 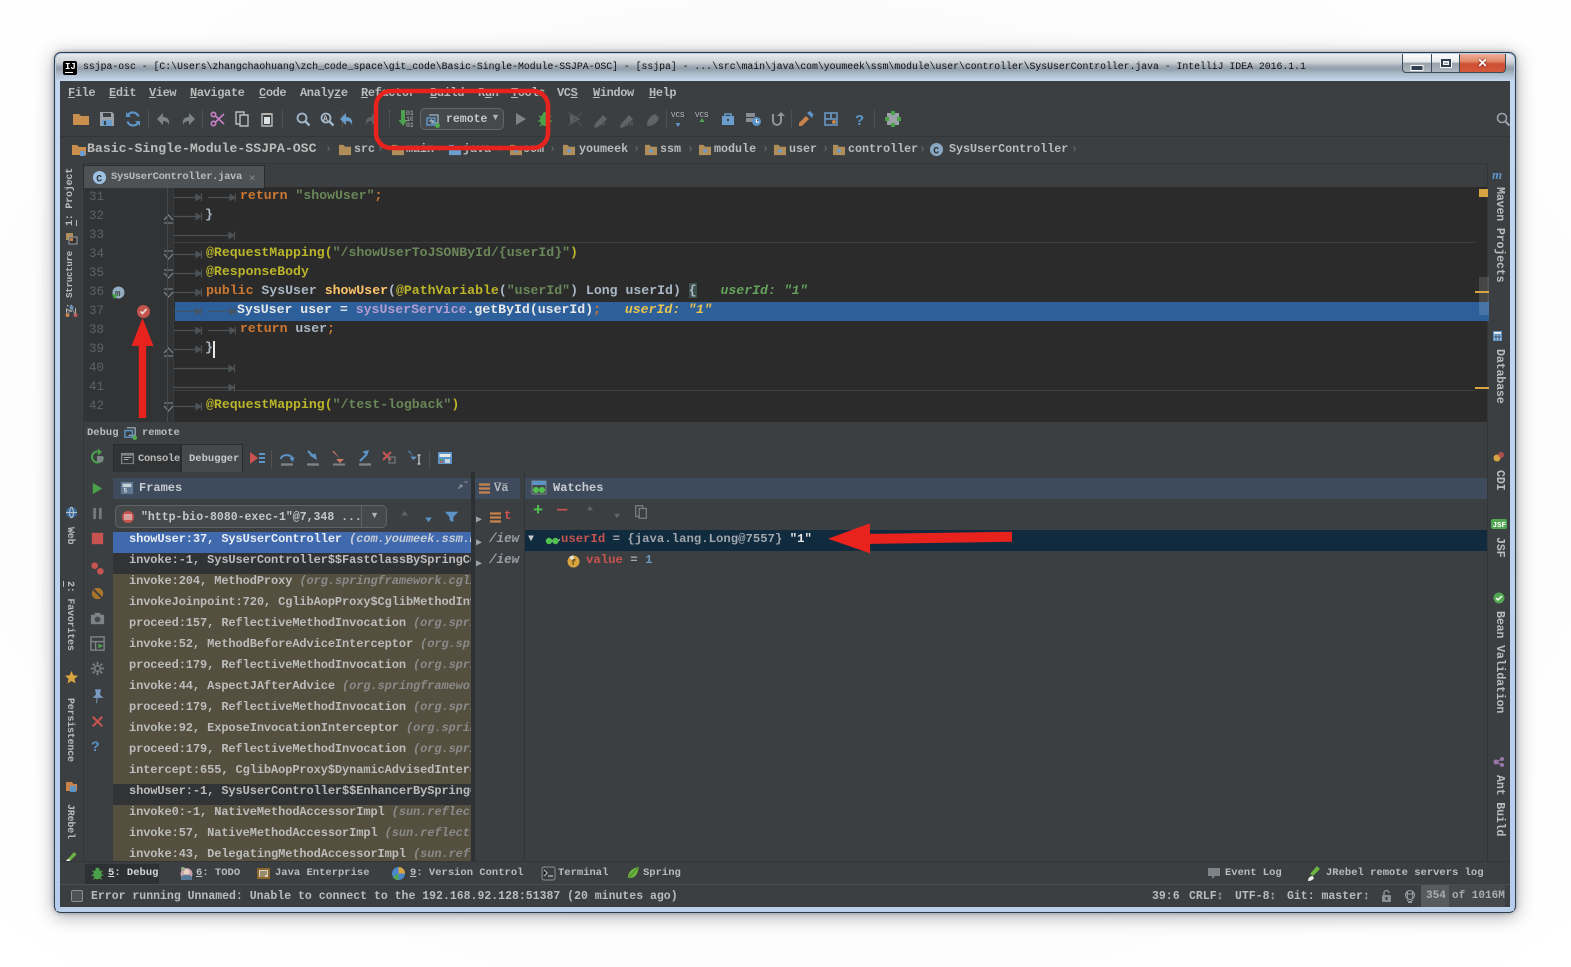 I want to click on svg-text: A, so click(x=325, y=119).